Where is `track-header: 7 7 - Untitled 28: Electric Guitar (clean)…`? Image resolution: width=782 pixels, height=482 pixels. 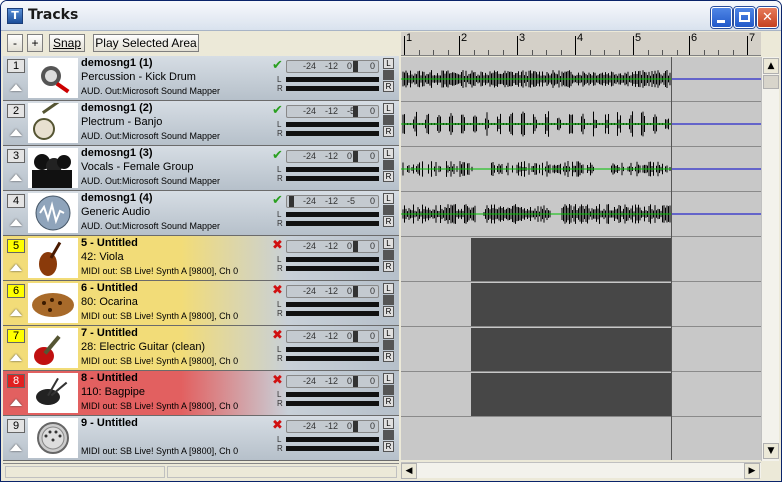
track-header: 7 7 - Untitled 28: Electric Guitar (clean)… is located at coordinates (201, 348).